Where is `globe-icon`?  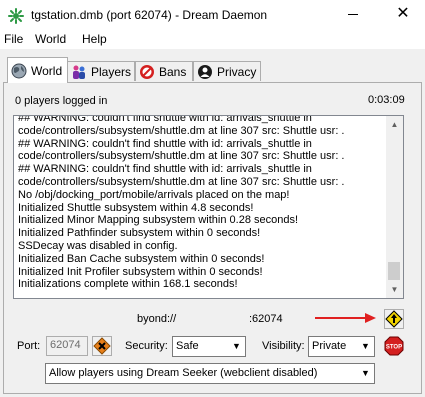
globe-icon is located at coordinates (19, 70).